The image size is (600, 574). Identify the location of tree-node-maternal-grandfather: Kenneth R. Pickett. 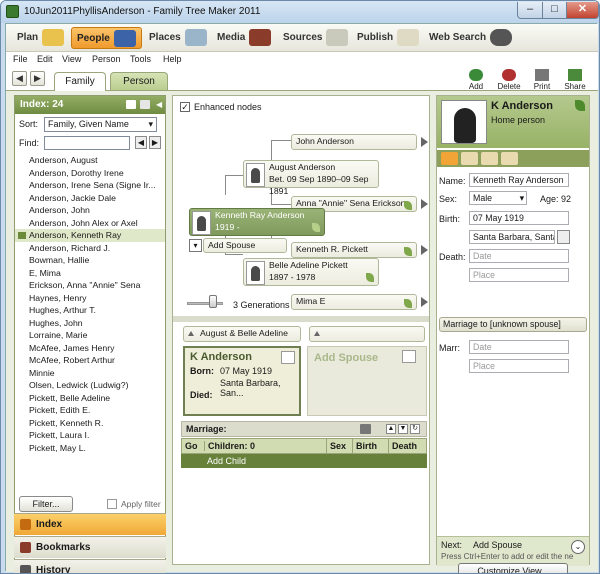
(354, 250).